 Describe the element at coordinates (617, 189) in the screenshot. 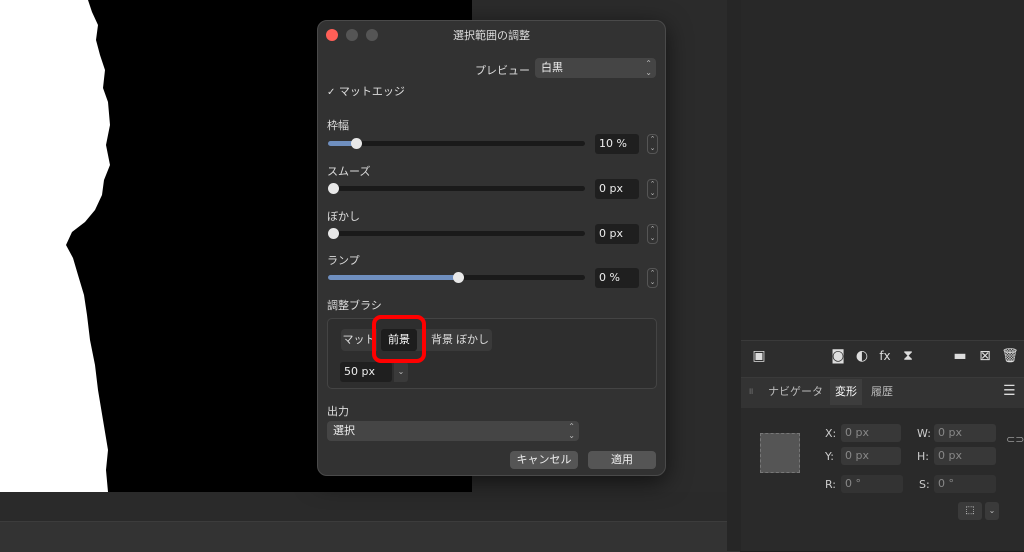

I see `smooth-field: 0 px` at that location.